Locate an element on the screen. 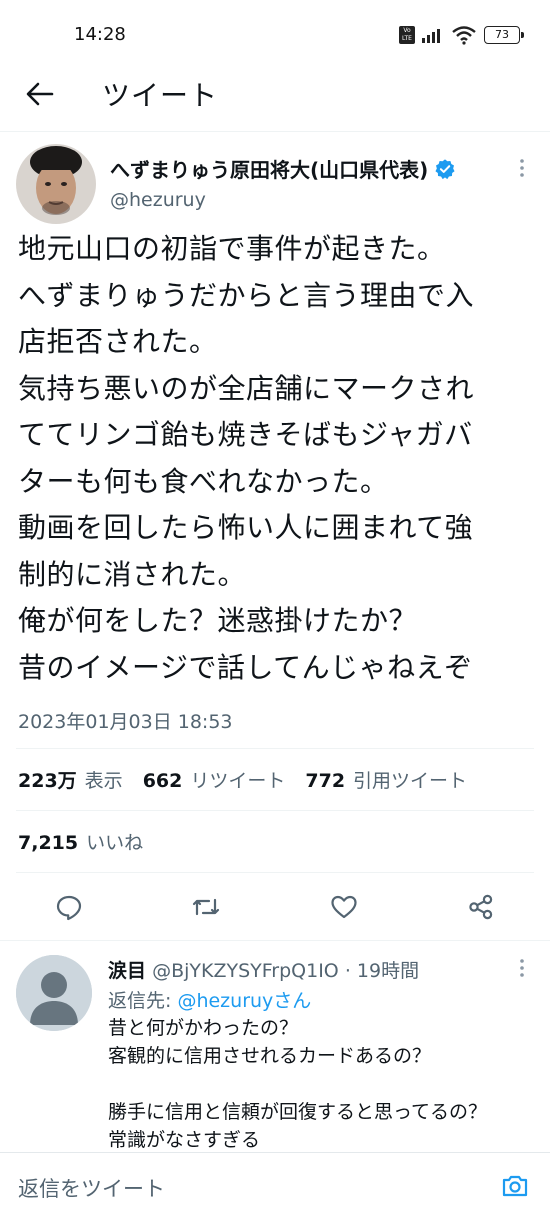 The width and height of the screenshot is (550, 1222). views-label: 表示 is located at coordinates (103, 781).